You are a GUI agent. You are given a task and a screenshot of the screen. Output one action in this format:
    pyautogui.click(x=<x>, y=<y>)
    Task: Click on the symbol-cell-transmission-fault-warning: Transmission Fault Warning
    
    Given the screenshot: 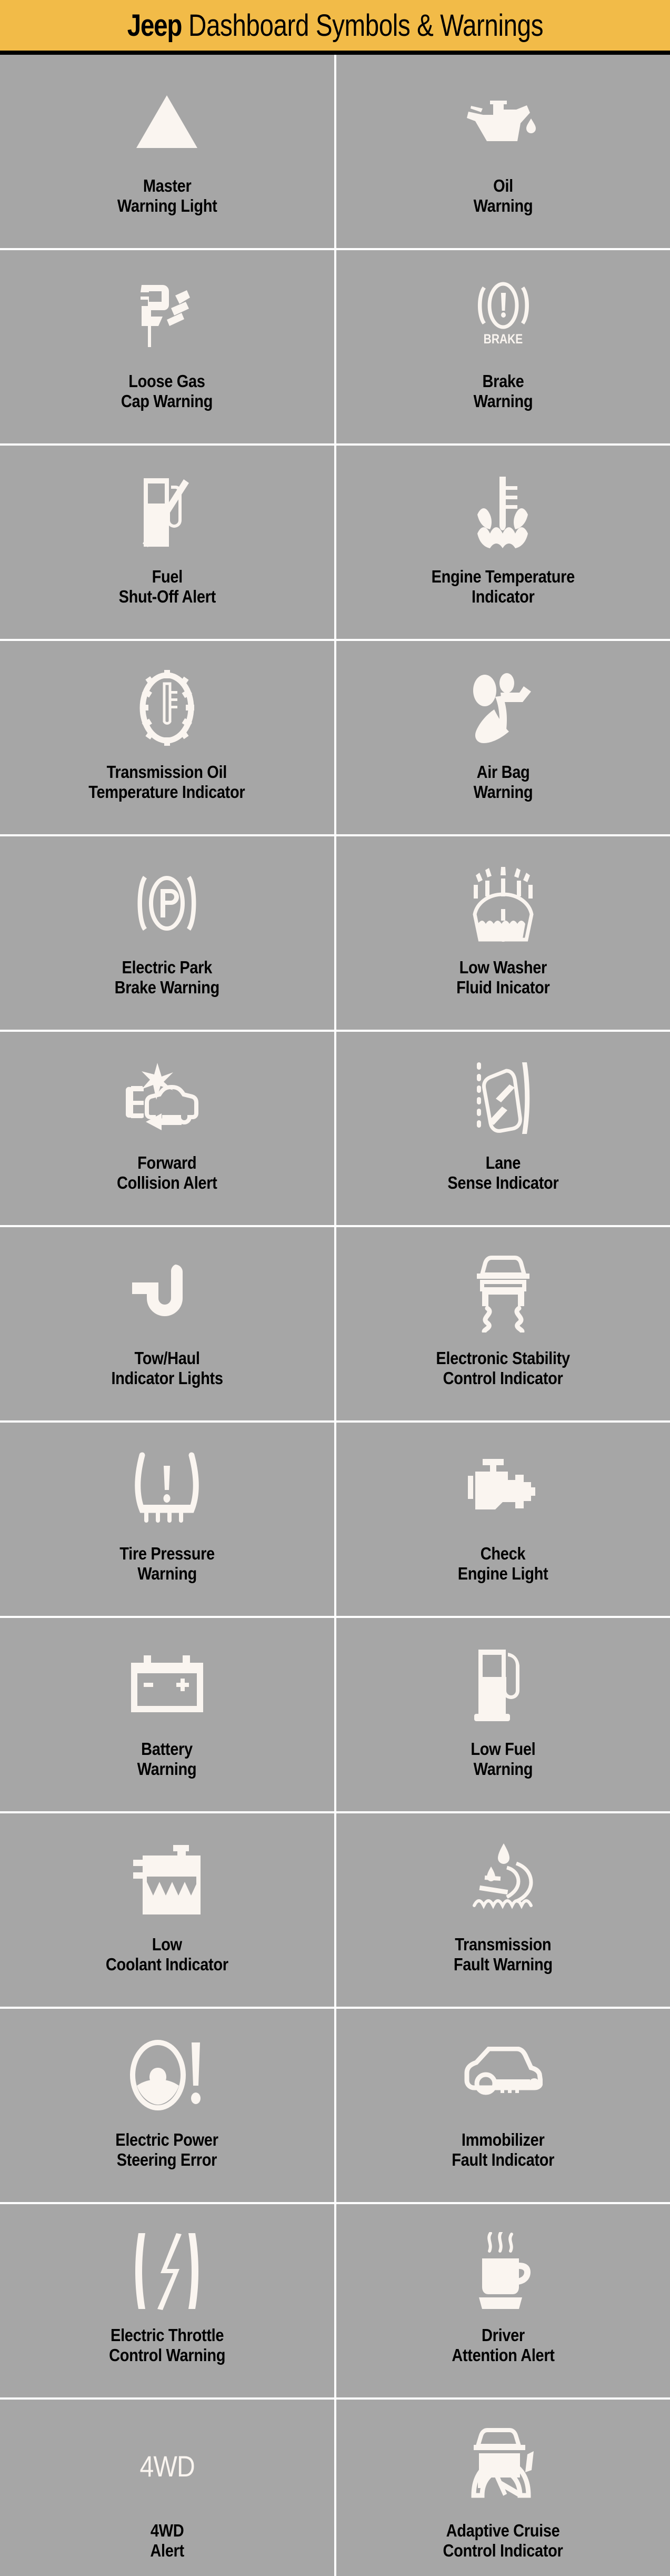 What is the action you would take?
    pyautogui.click(x=503, y=1910)
    